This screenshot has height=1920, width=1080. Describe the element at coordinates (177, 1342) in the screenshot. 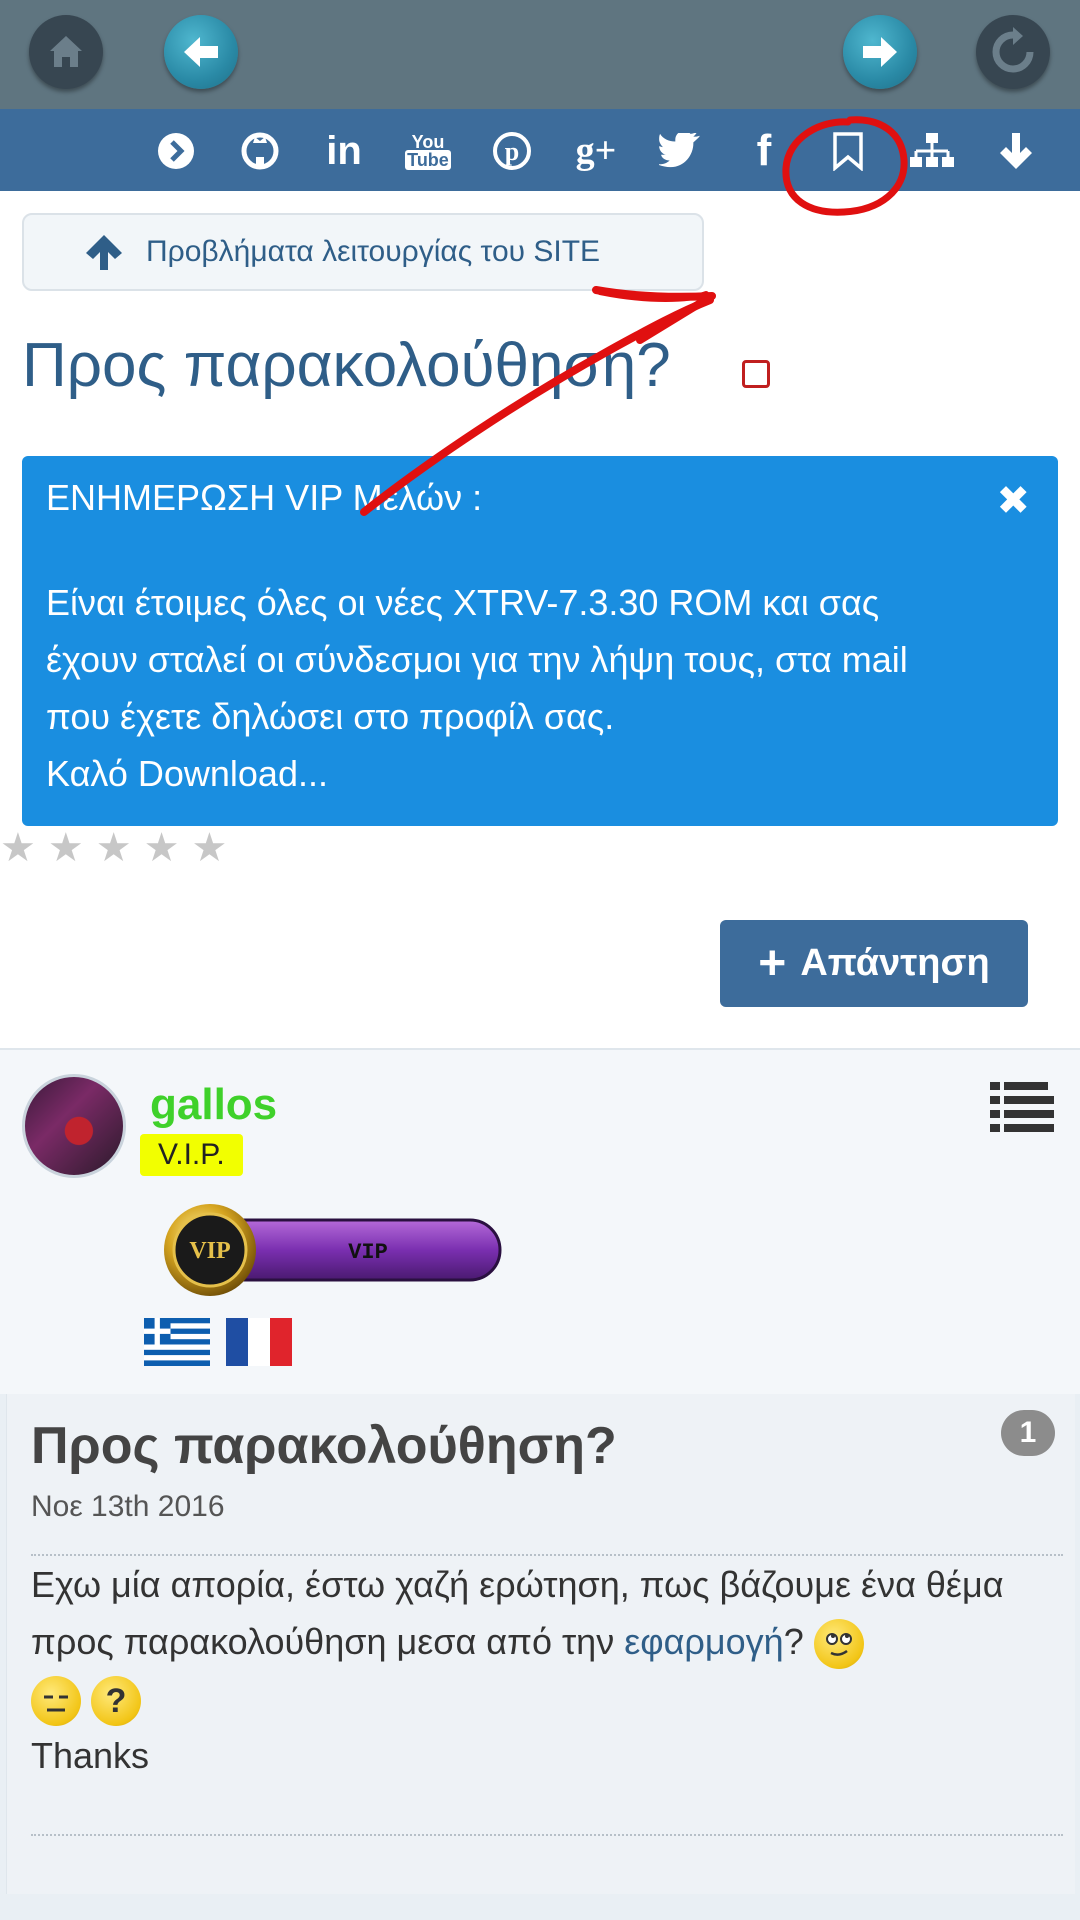

I see `greece-flag-icon` at that location.